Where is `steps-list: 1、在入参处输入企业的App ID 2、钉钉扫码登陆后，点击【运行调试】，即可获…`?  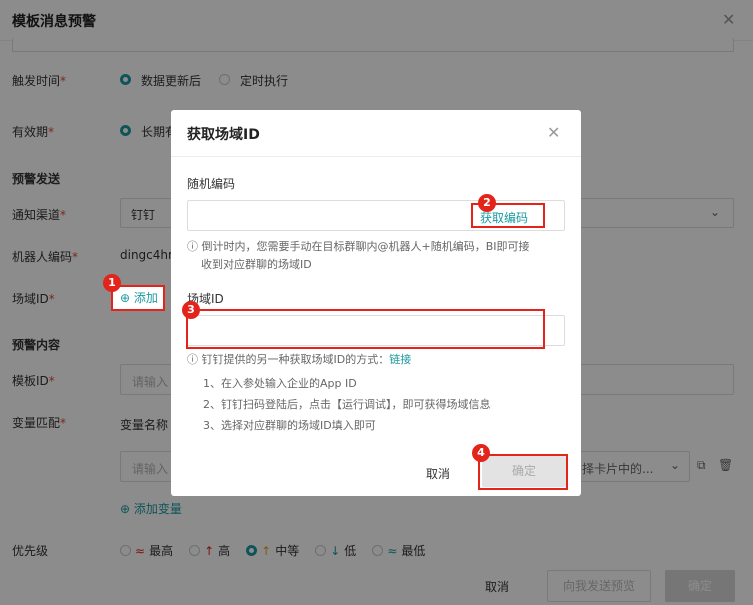 steps-list: 1、在入参处输入企业的App ID 2、钉钉扫码登陆后，点击【运行调试】，即可获… is located at coordinates (347, 404).